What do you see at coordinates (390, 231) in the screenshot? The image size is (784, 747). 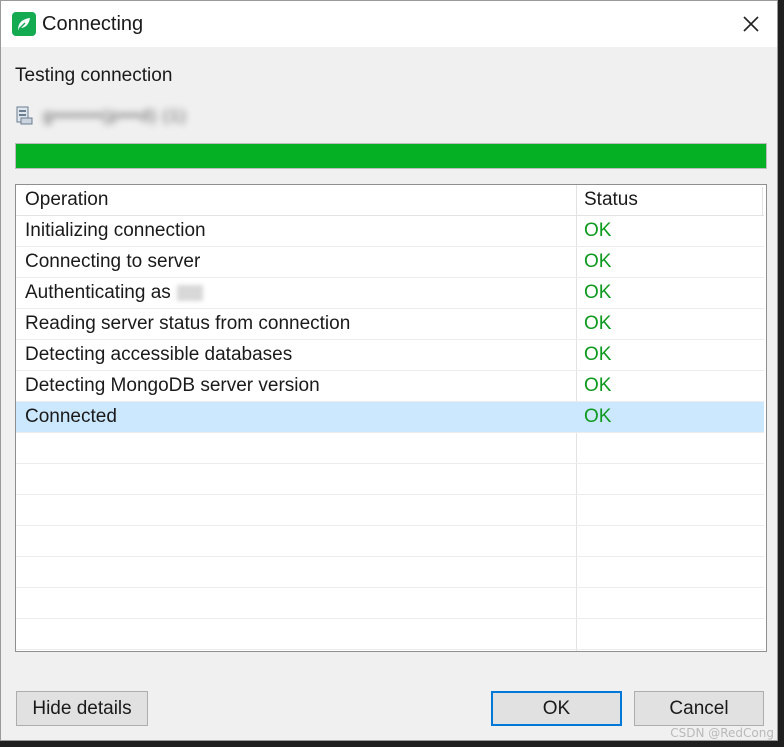 I see `table-row: Initializing connection OK` at bounding box center [390, 231].